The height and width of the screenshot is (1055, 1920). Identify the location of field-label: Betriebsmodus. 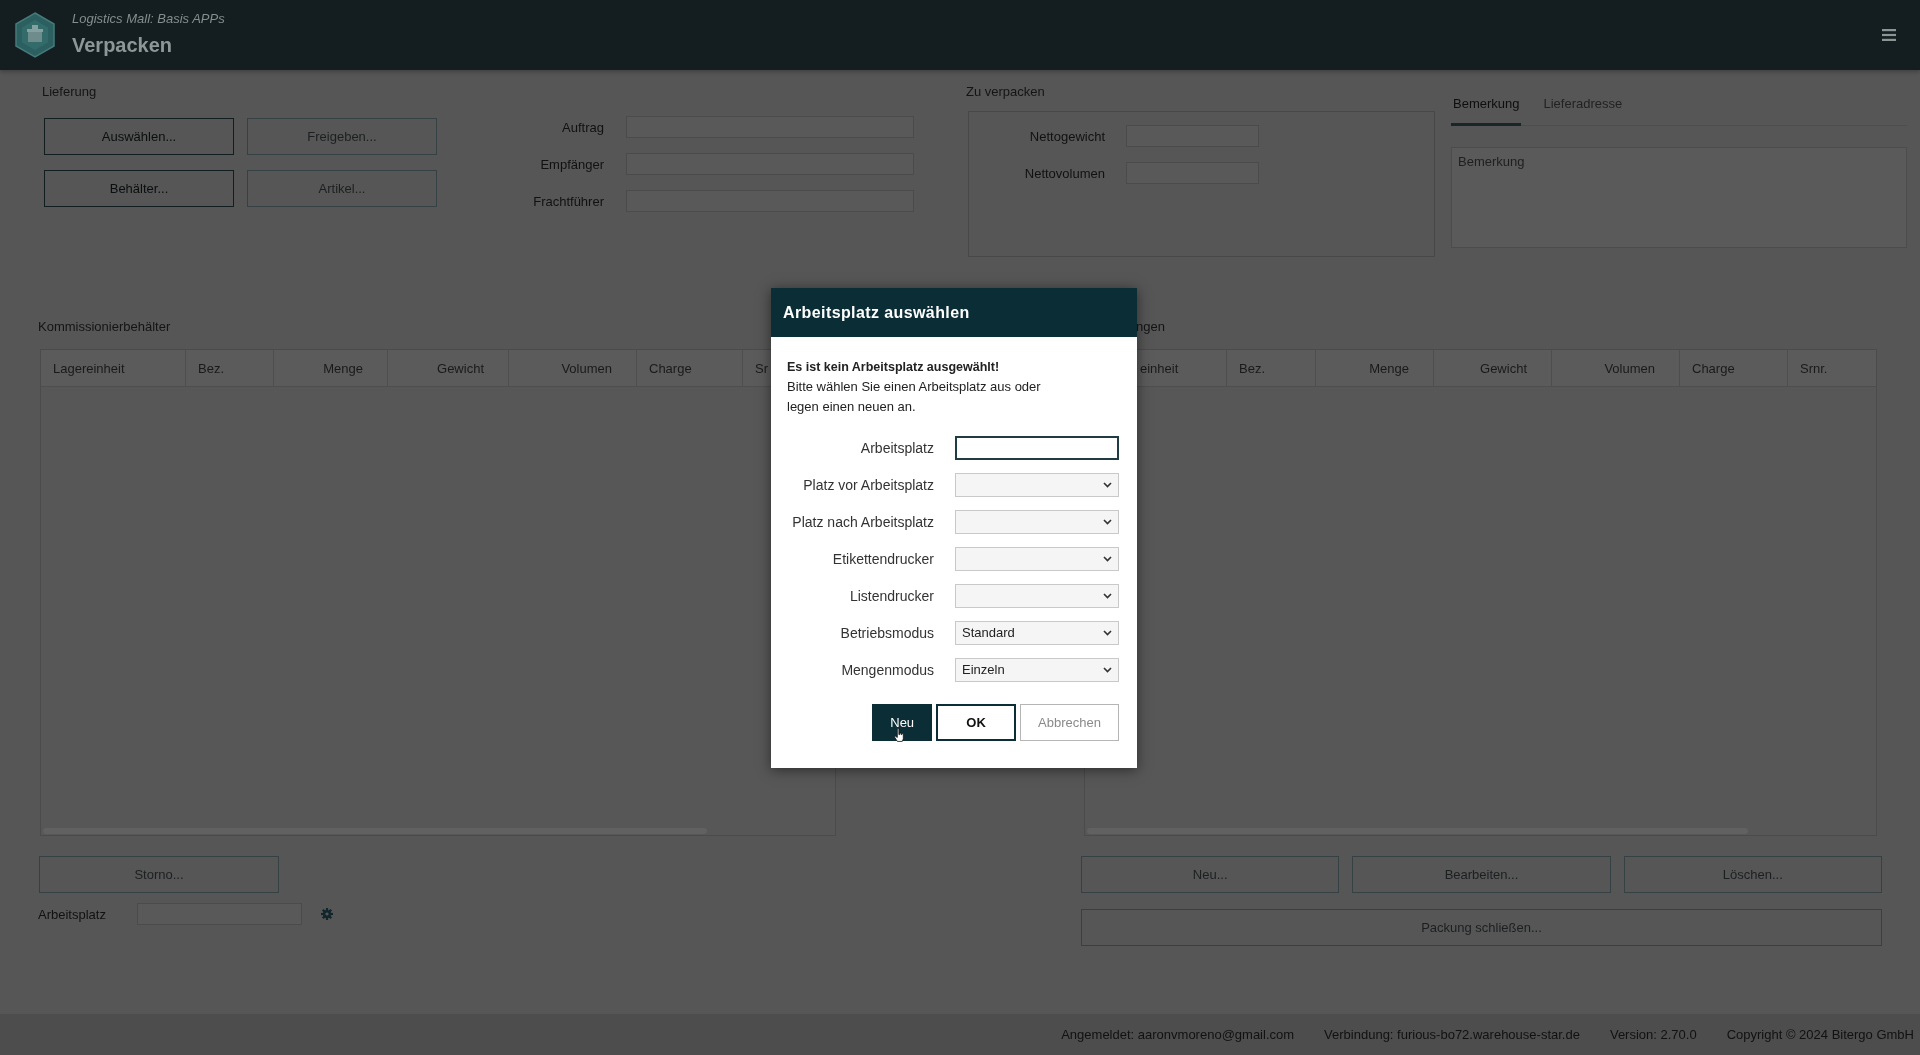
(887, 632).